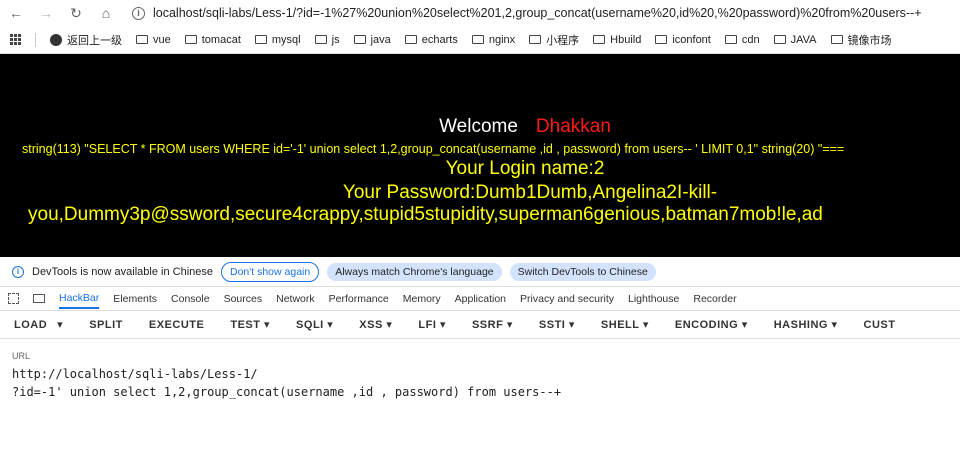 The width and height of the screenshot is (960, 467). I want to click on url-line-1: http://localhost/sqli-labs/Less-1/, so click(135, 374).